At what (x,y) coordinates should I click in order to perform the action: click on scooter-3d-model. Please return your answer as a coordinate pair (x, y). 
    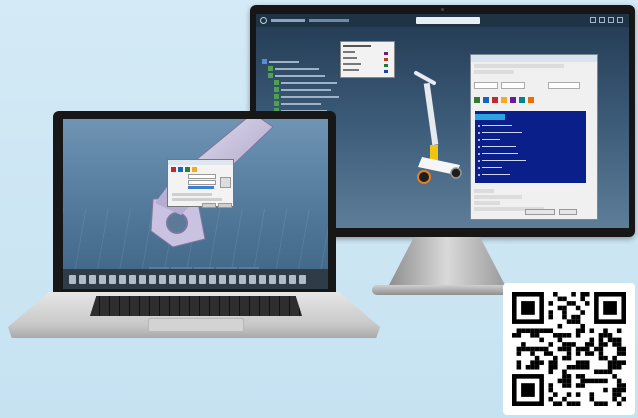
    Looking at the image, I should click on (439, 129).